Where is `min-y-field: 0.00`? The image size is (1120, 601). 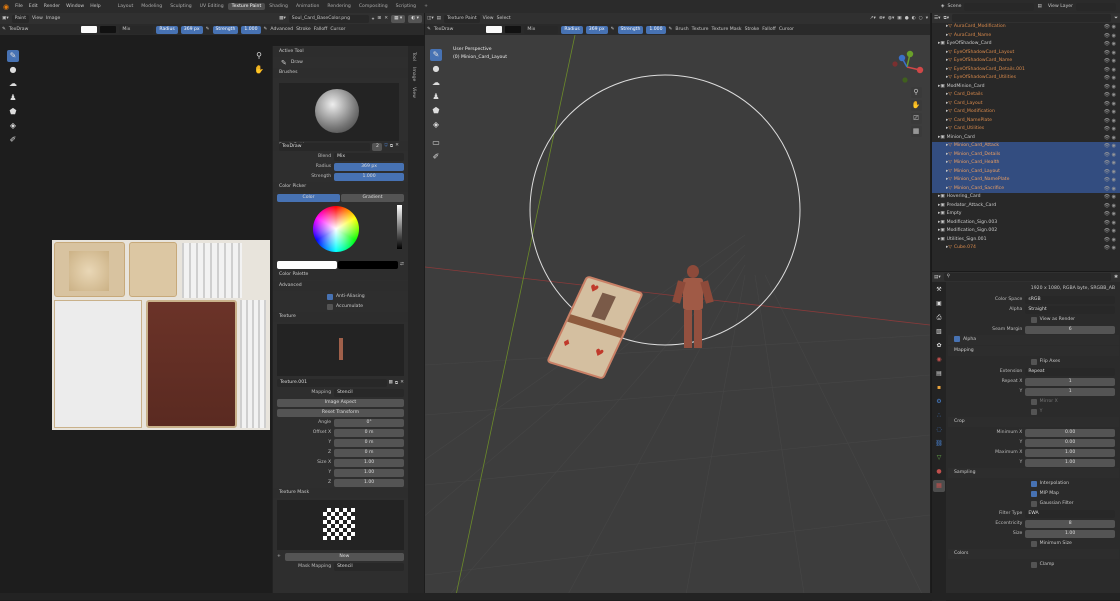
min-y-field: 0.00 is located at coordinates (1070, 442).